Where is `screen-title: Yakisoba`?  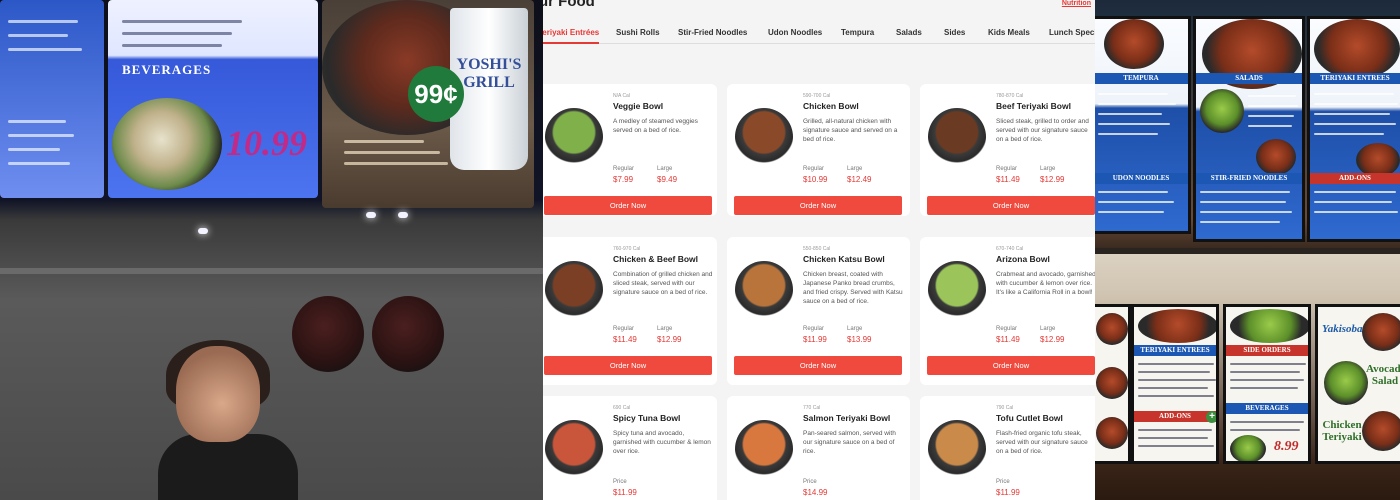 screen-title: Yakisoba is located at coordinates (1342, 329).